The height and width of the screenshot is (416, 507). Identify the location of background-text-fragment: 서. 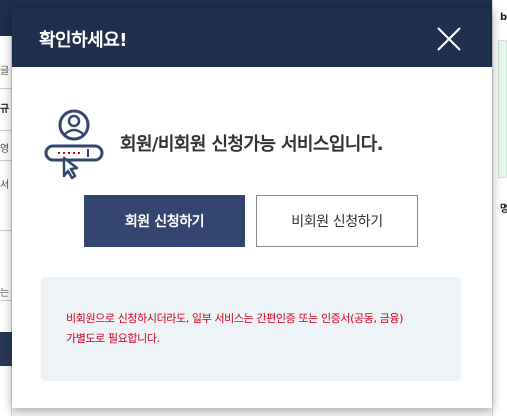
(5, 185).